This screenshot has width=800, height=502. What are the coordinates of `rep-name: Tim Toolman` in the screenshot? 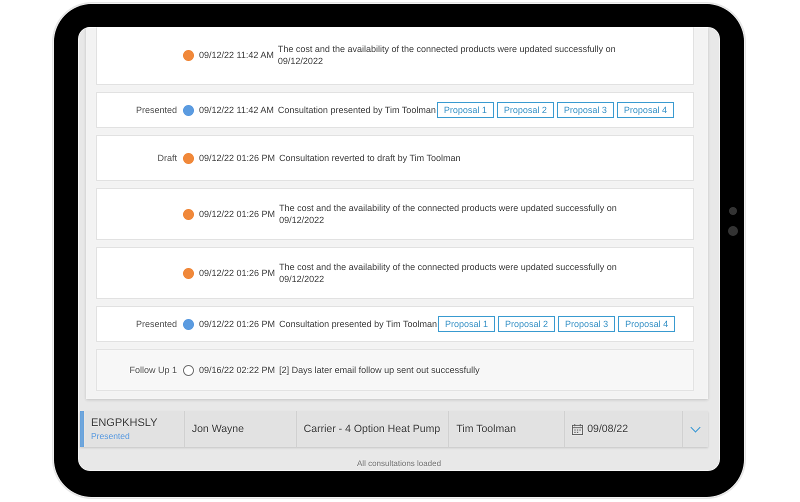 It's located at (486, 429).